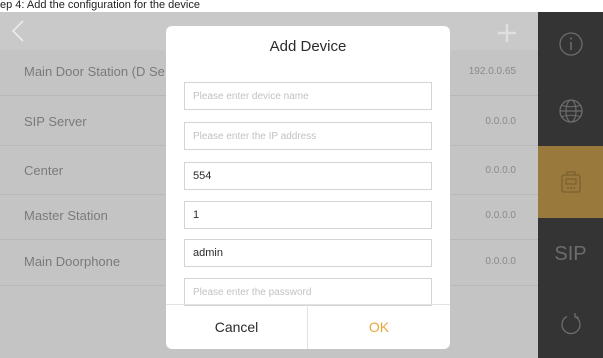 The height and width of the screenshot is (358, 603). Describe the element at coordinates (19, 31) in the screenshot. I see `chevron-left-icon` at that location.